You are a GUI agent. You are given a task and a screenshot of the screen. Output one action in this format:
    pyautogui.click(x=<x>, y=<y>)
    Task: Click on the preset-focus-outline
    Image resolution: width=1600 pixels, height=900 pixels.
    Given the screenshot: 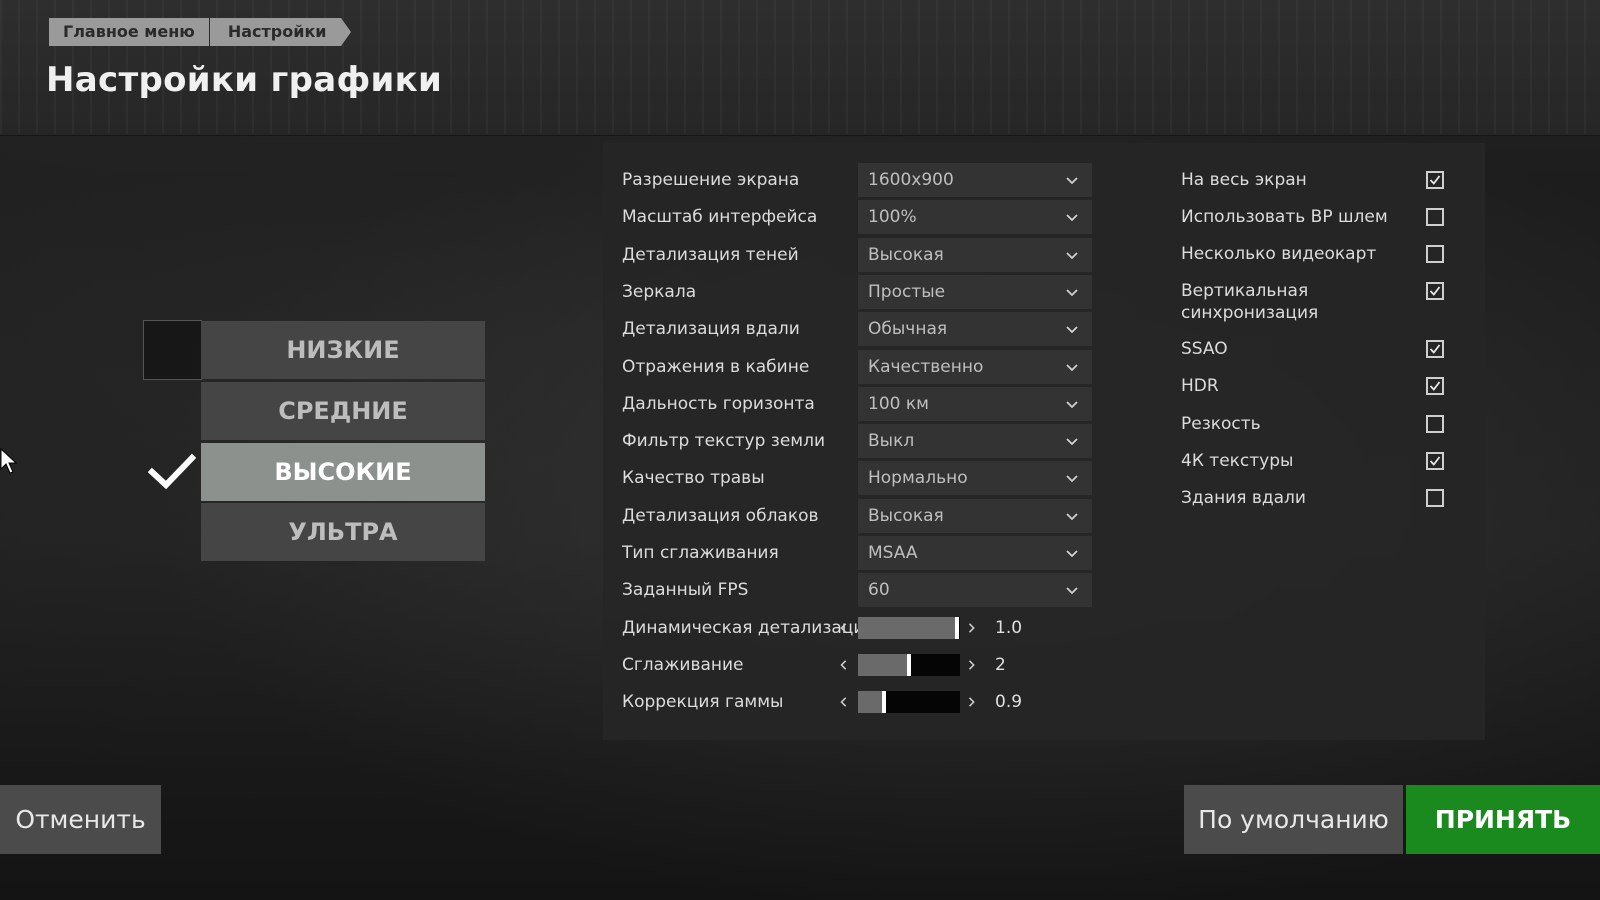 What is the action you would take?
    pyautogui.click(x=172, y=350)
    